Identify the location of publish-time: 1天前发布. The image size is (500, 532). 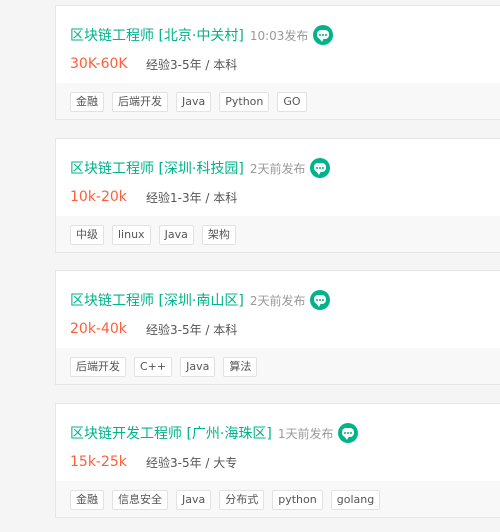
(305, 433).